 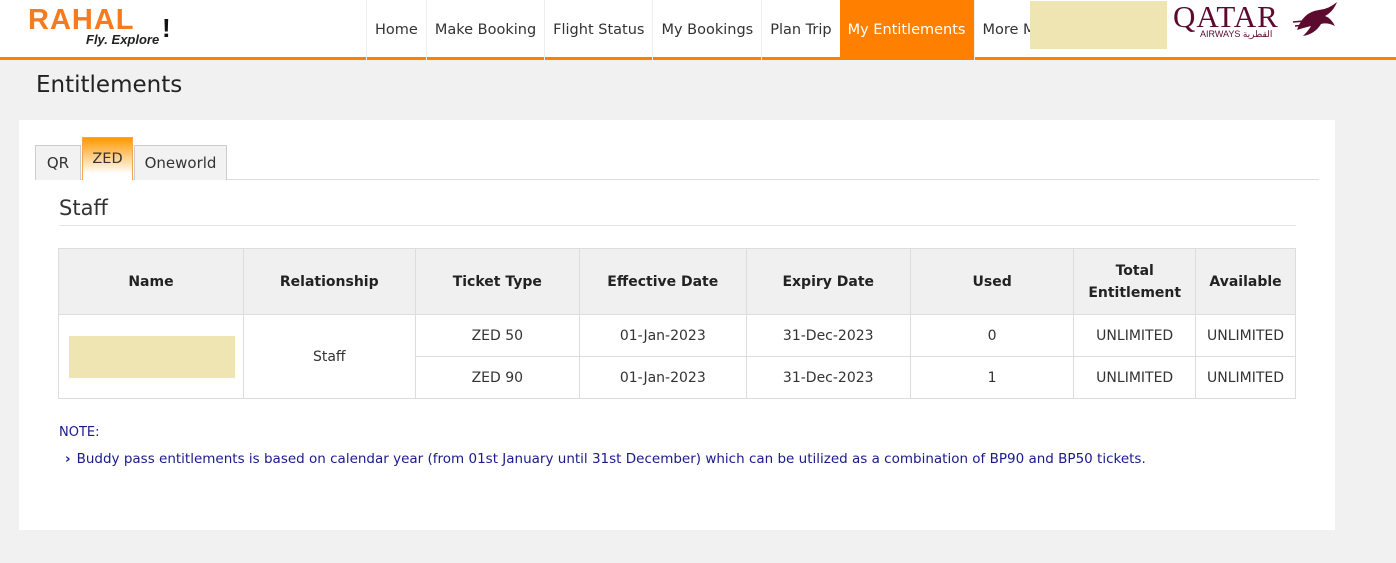 I want to click on name-redacted, so click(x=152, y=356).